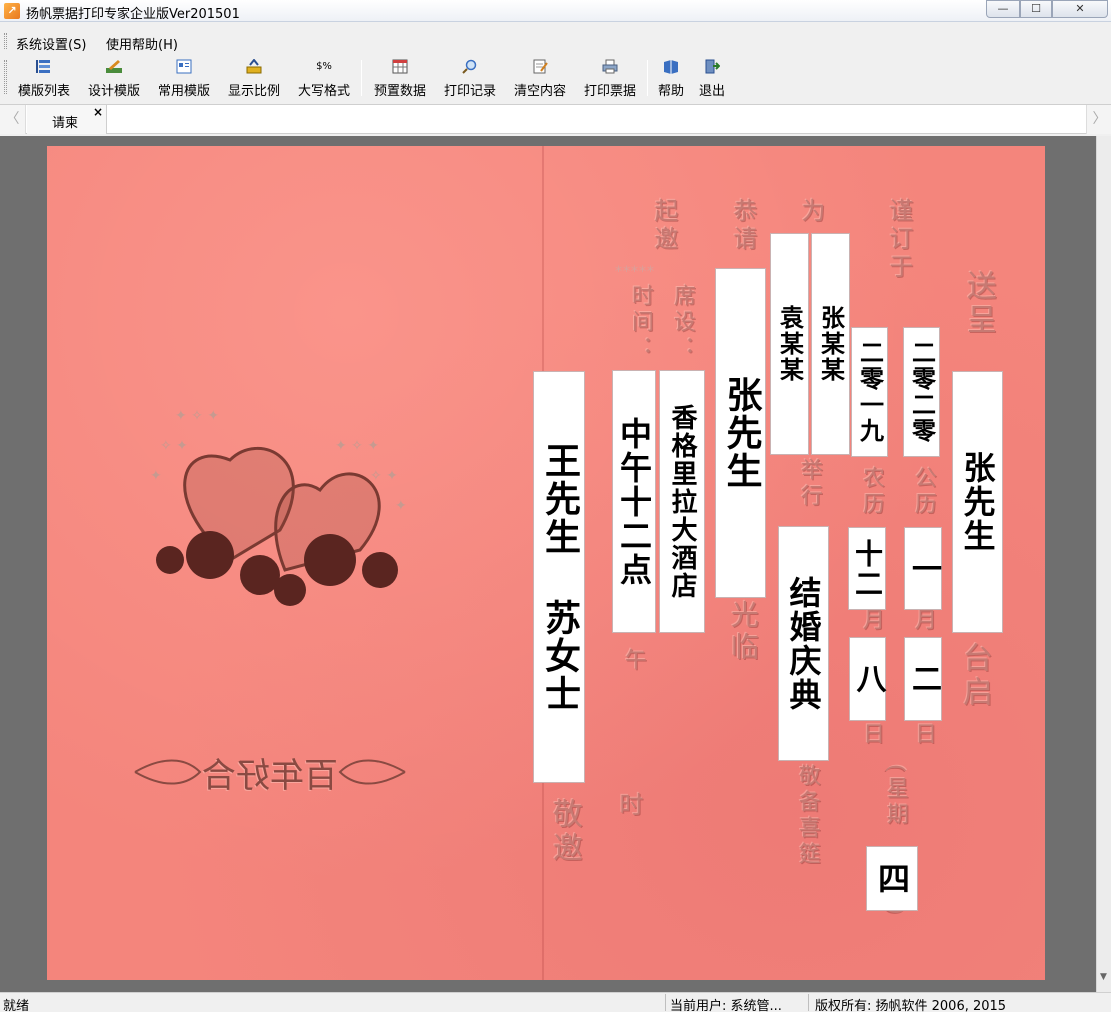 This screenshot has width=1111, height=1012. What do you see at coordinates (324, 66) in the screenshot?
I see `uppercase-format-icon: $%` at bounding box center [324, 66].